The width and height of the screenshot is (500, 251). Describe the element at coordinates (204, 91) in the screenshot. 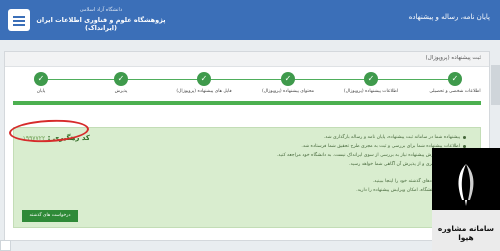

I see `wizard-step-label: فایل های پیشنهاده (پروپوزال)` at that location.